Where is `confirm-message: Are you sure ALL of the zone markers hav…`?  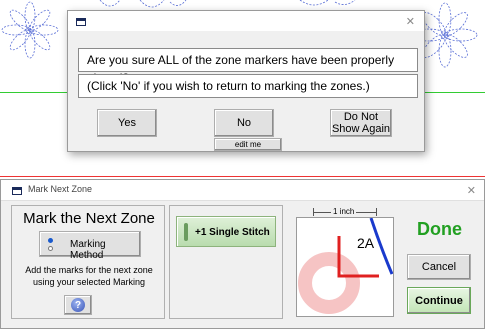
confirm-message: Are you sure ALL of the zone markers hav… is located at coordinates (248, 66).